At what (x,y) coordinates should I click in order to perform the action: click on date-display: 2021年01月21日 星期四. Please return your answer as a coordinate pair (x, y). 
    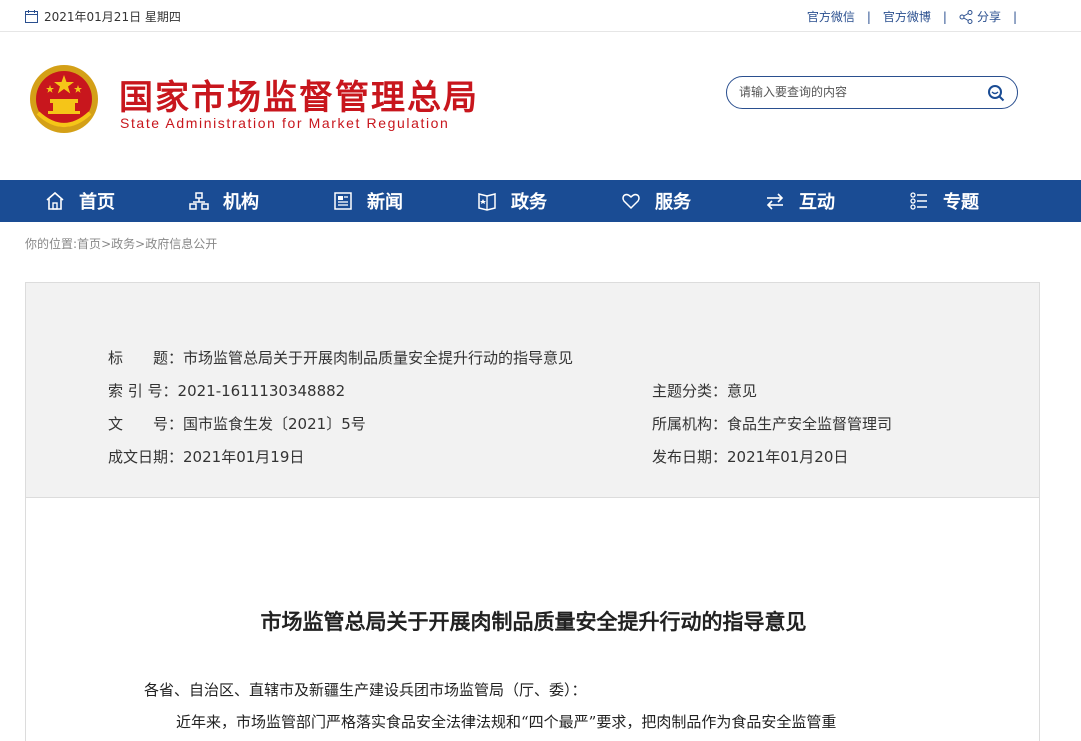
    Looking at the image, I should click on (103, 16).